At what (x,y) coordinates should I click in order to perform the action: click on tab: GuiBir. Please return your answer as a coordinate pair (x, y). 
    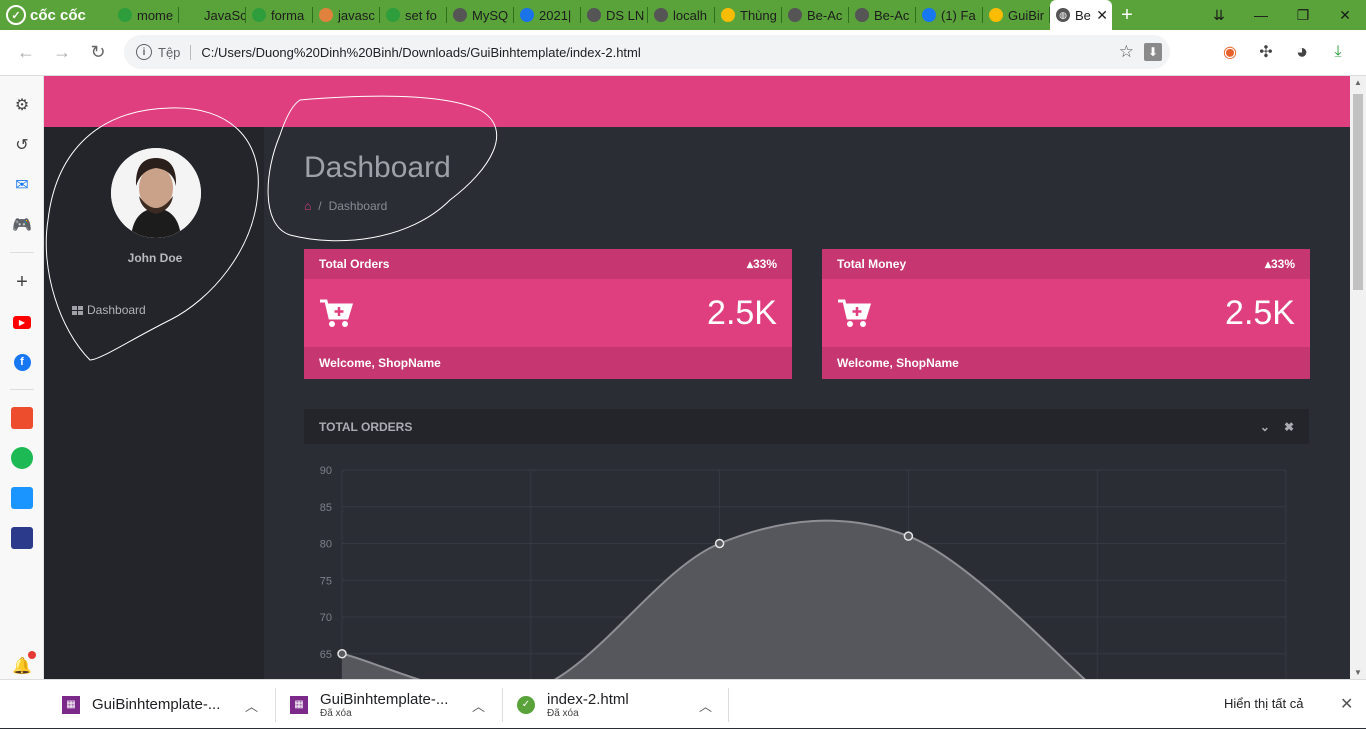
    Looking at the image, I should click on (1016, 15).